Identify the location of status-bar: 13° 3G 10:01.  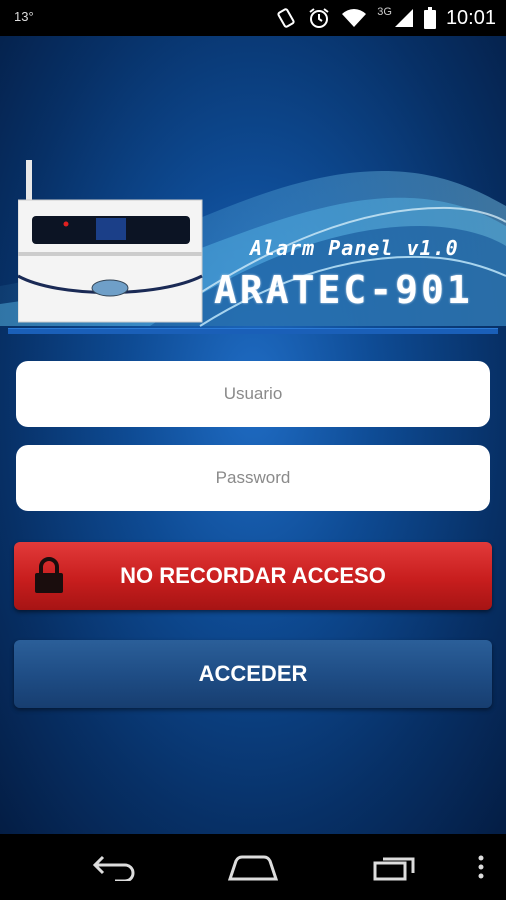
(253, 18).